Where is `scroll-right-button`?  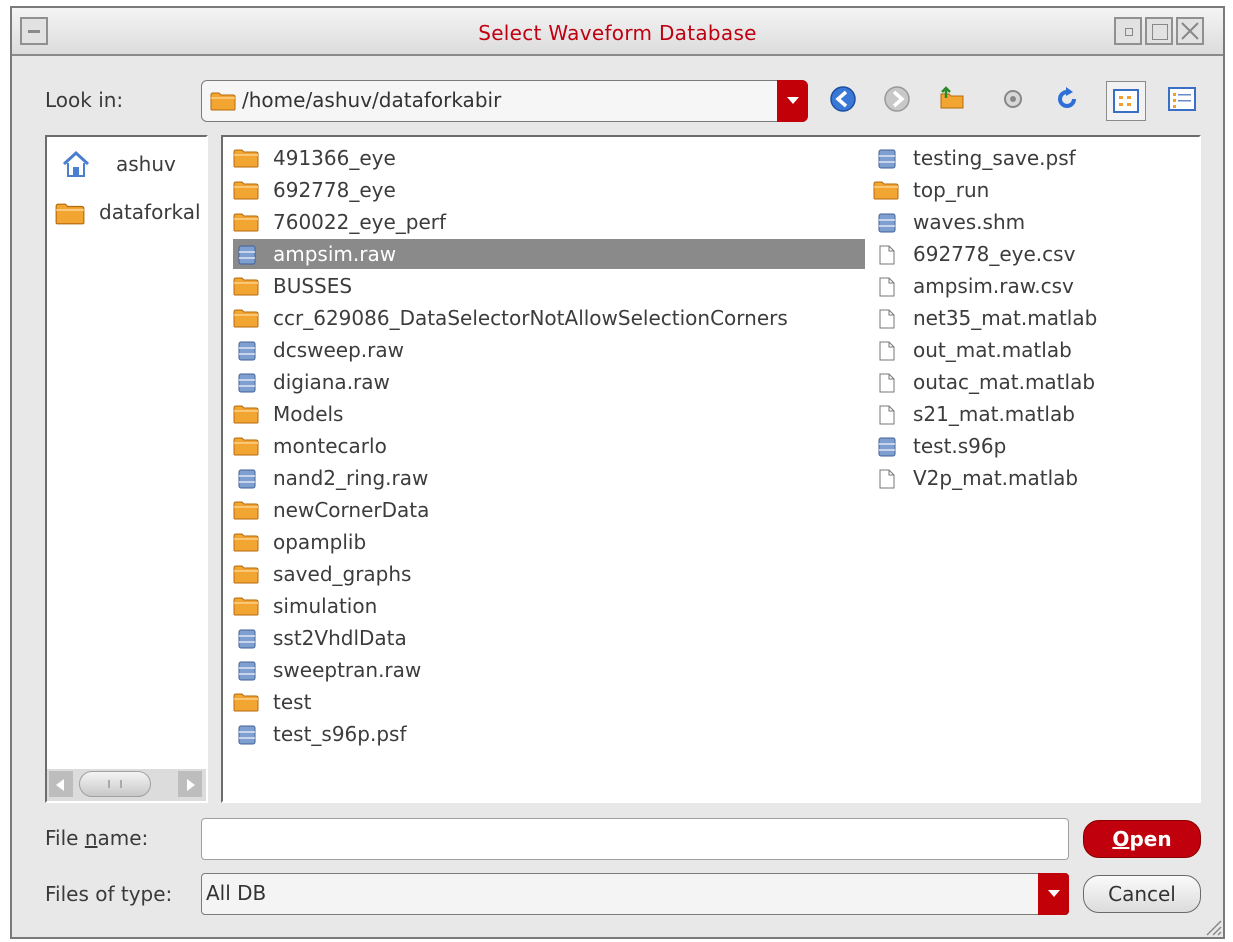 scroll-right-button is located at coordinates (190, 784).